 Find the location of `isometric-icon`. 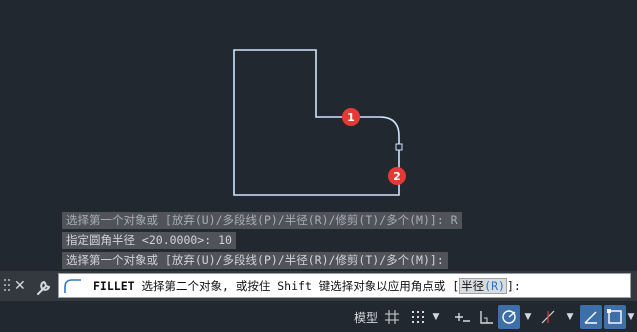

isometric-icon is located at coordinates (591, 317).